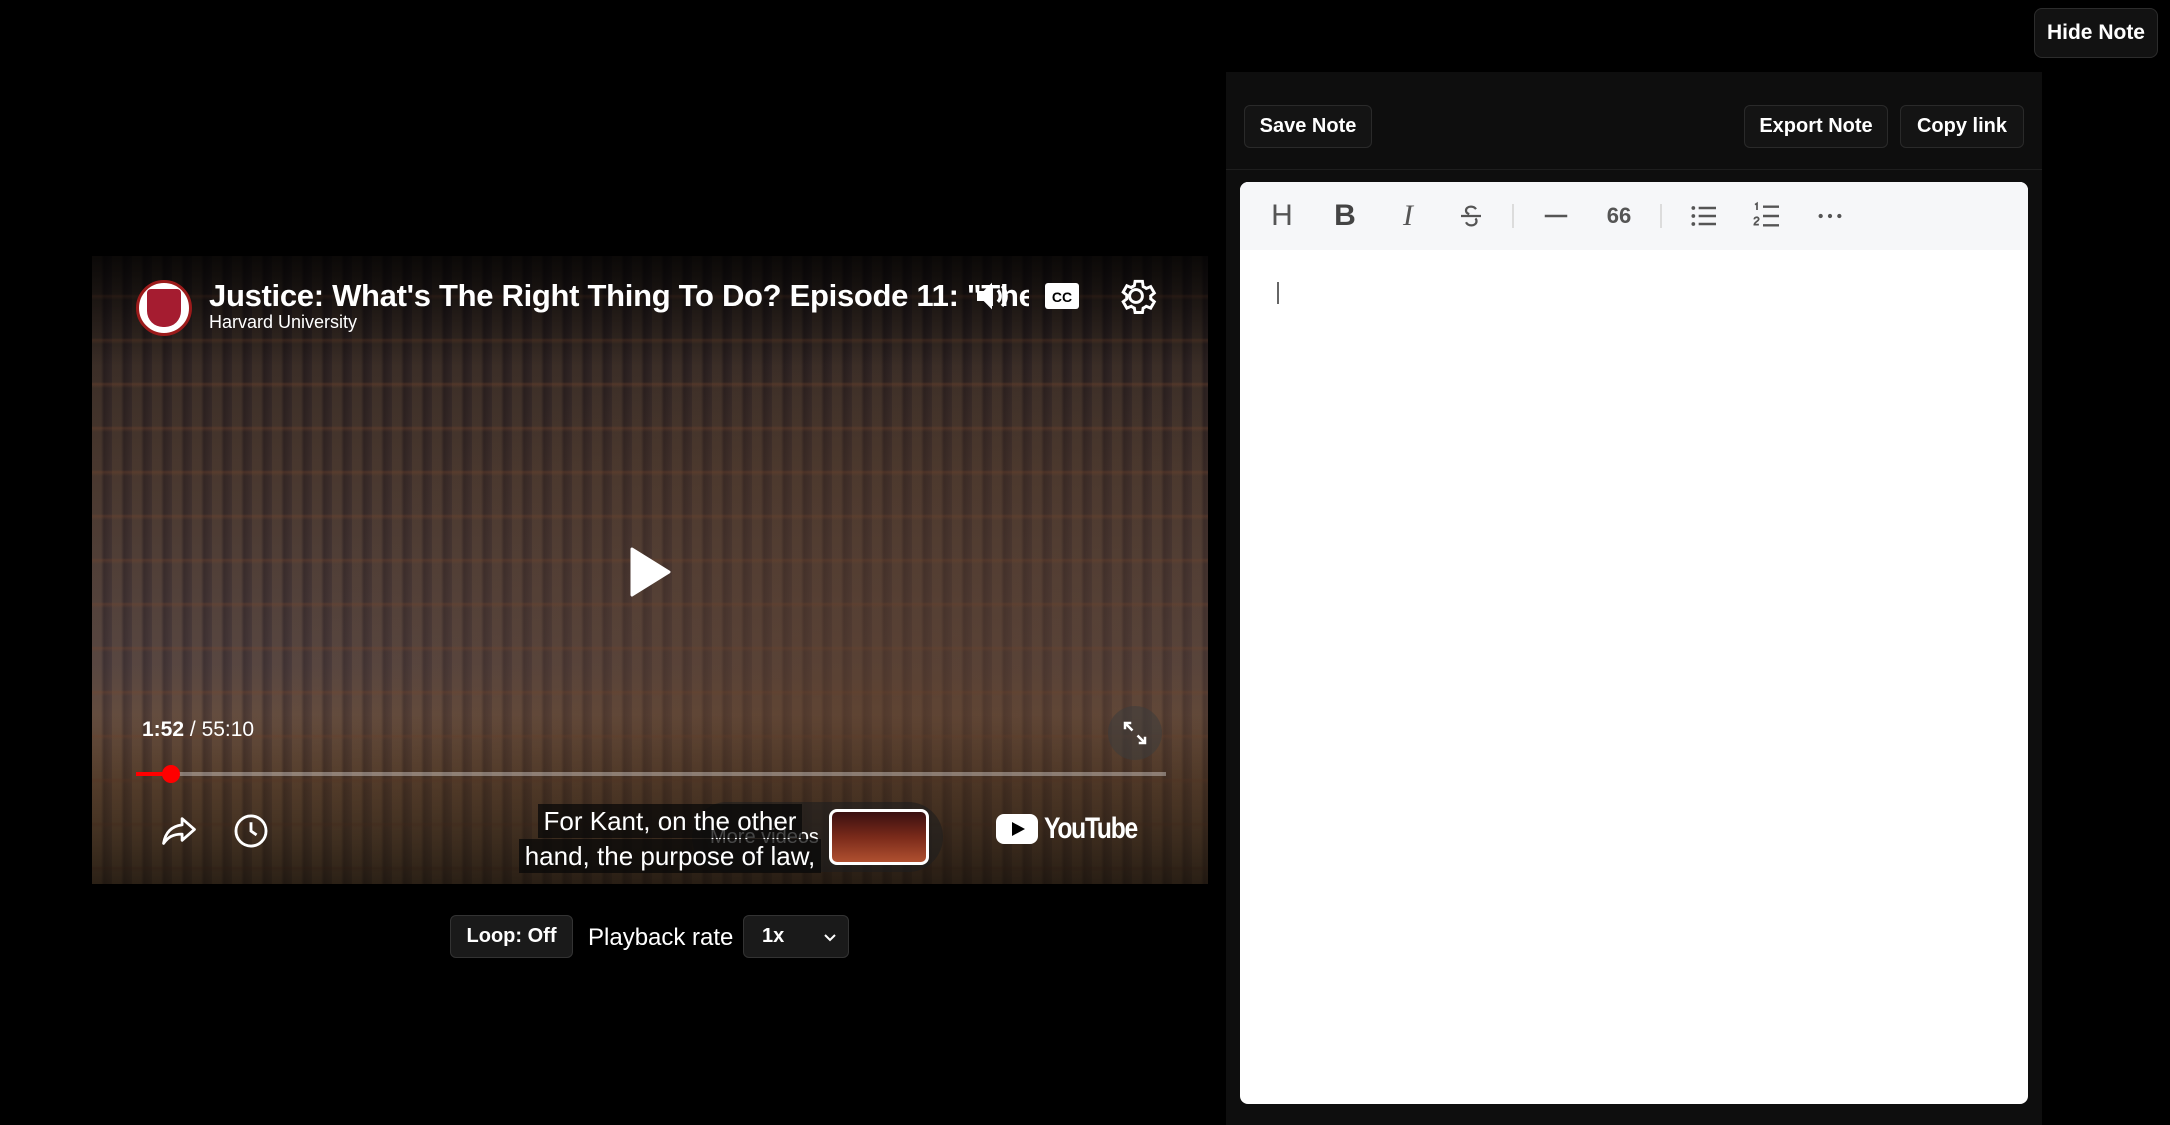  Describe the element at coordinates (796, 936) in the screenshot. I see `playback-rate-select: 1x` at that location.